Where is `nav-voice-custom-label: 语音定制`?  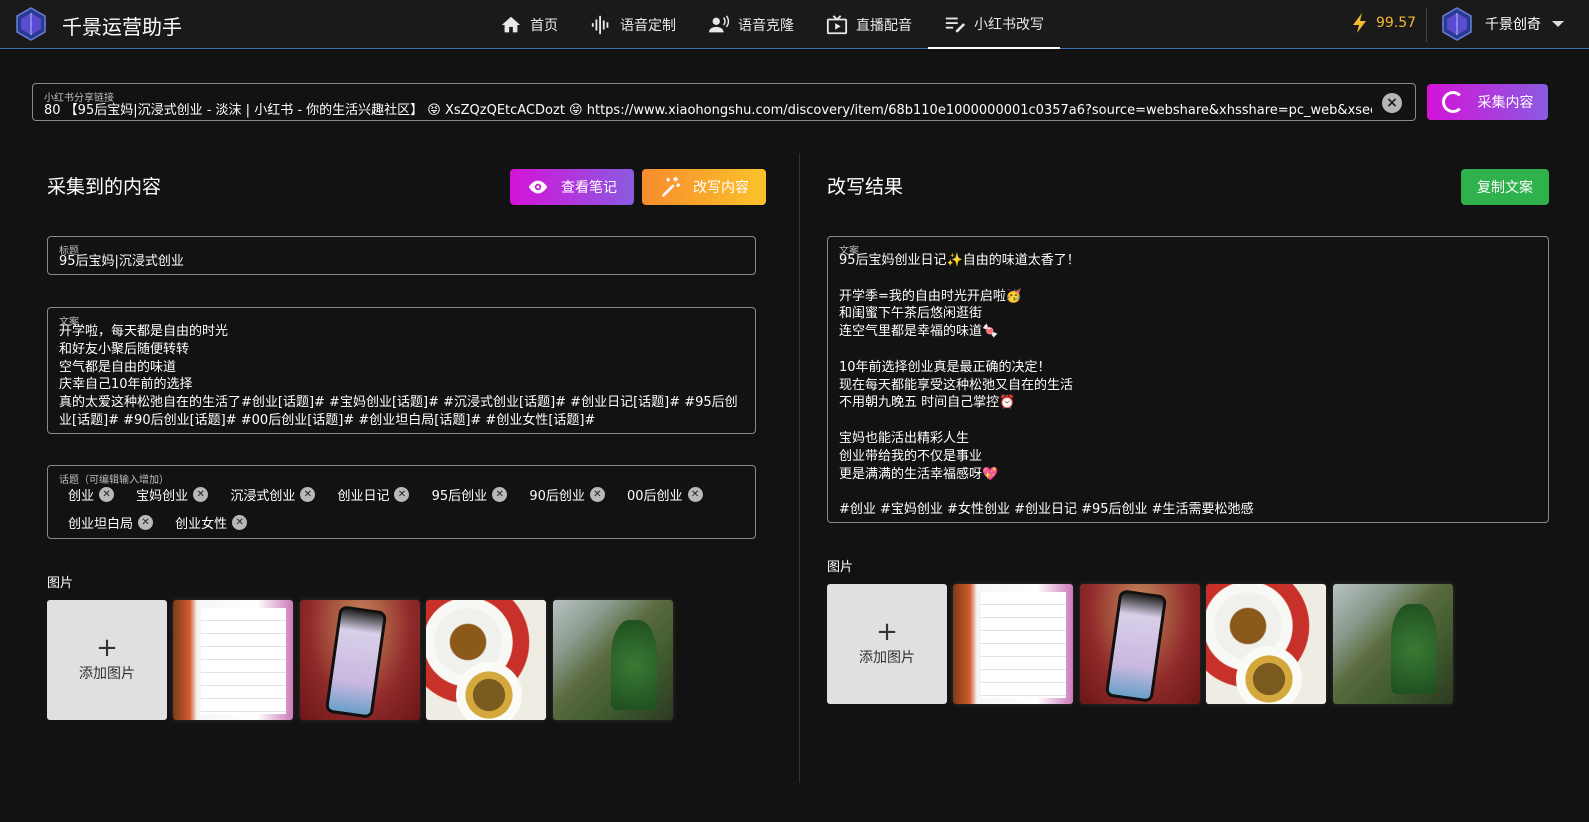 nav-voice-custom-label: 语音定制 is located at coordinates (648, 25).